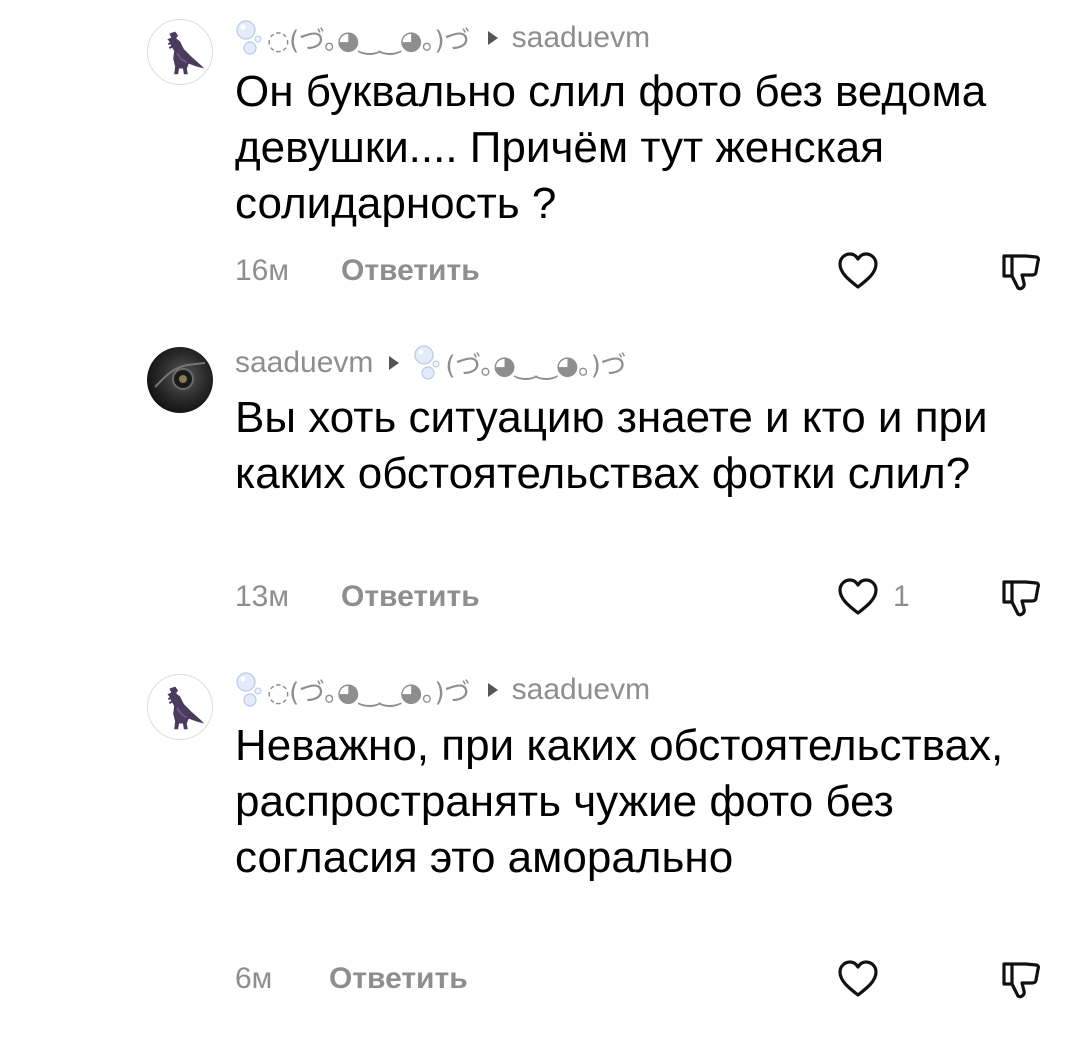 The image size is (1080, 1038). Describe the element at coordinates (304, 363) in the screenshot. I see `author-name: saaduevm` at that location.